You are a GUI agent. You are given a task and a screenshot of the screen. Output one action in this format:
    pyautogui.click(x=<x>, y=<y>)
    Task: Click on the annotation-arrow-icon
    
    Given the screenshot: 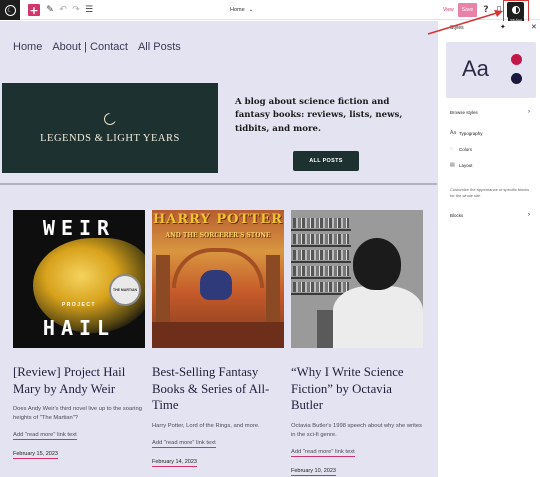 What is the action you would take?
    pyautogui.click(x=465, y=22)
    